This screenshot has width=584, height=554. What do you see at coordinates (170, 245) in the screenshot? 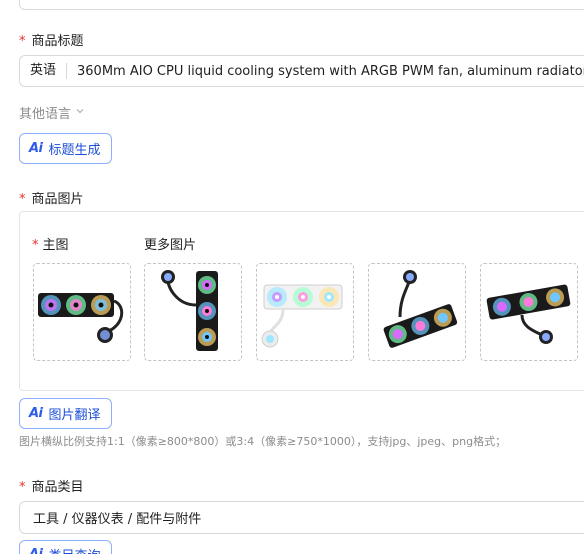
I see `more-images-label: 更多图片` at bounding box center [170, 245].